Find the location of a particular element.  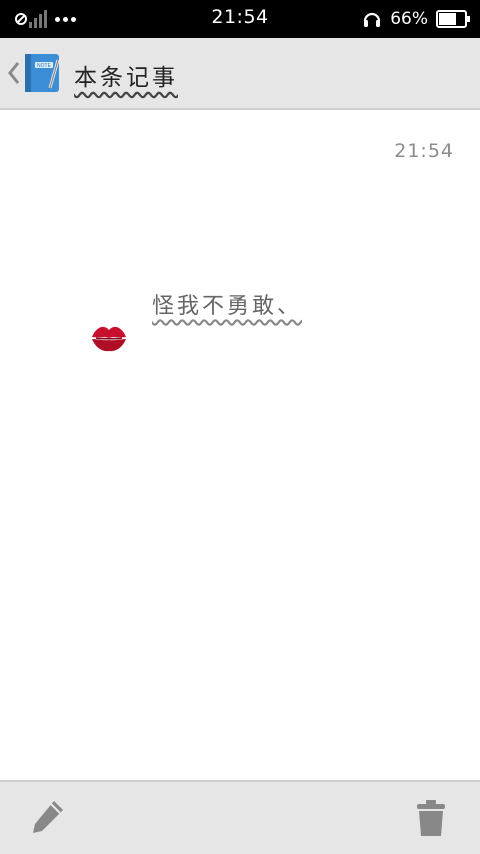

bottom-toolbar is located at coordinates (240, 817).